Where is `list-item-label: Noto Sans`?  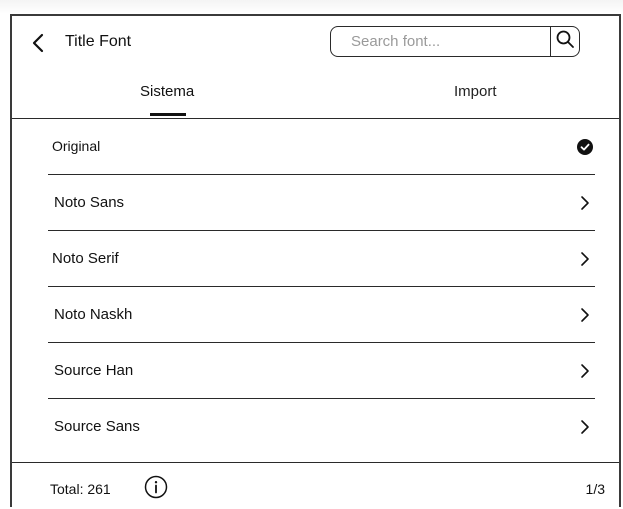 list-item-label: Noto Sans is located at coordinates (89, 202).